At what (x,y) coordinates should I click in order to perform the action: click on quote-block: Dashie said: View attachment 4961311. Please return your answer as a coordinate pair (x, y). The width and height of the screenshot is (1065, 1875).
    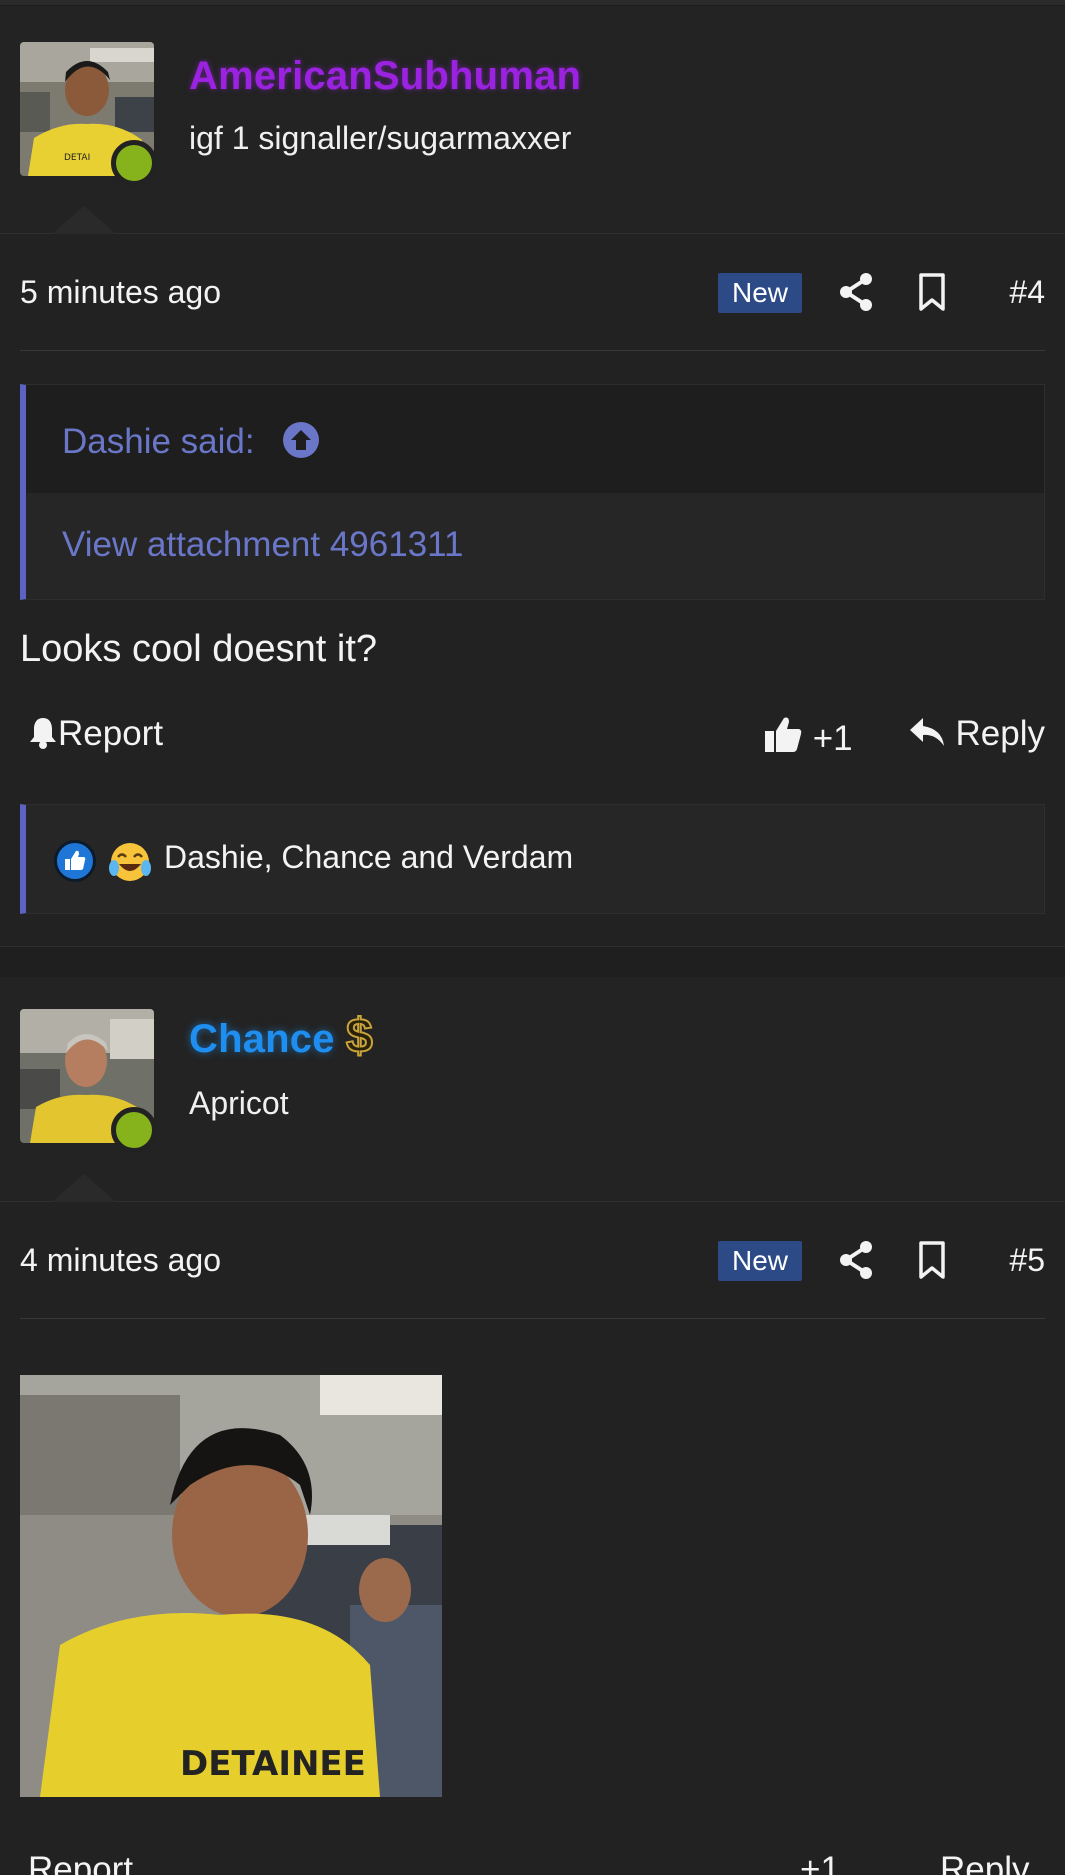
    Looking at the image, I should click on (532, 492).